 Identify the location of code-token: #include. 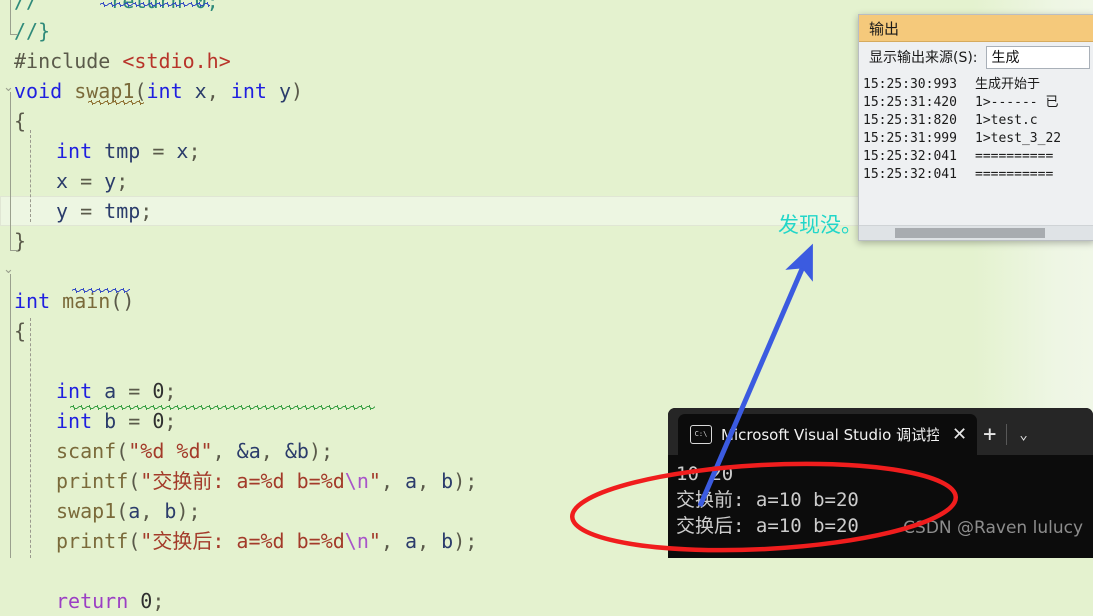
(68, 61).